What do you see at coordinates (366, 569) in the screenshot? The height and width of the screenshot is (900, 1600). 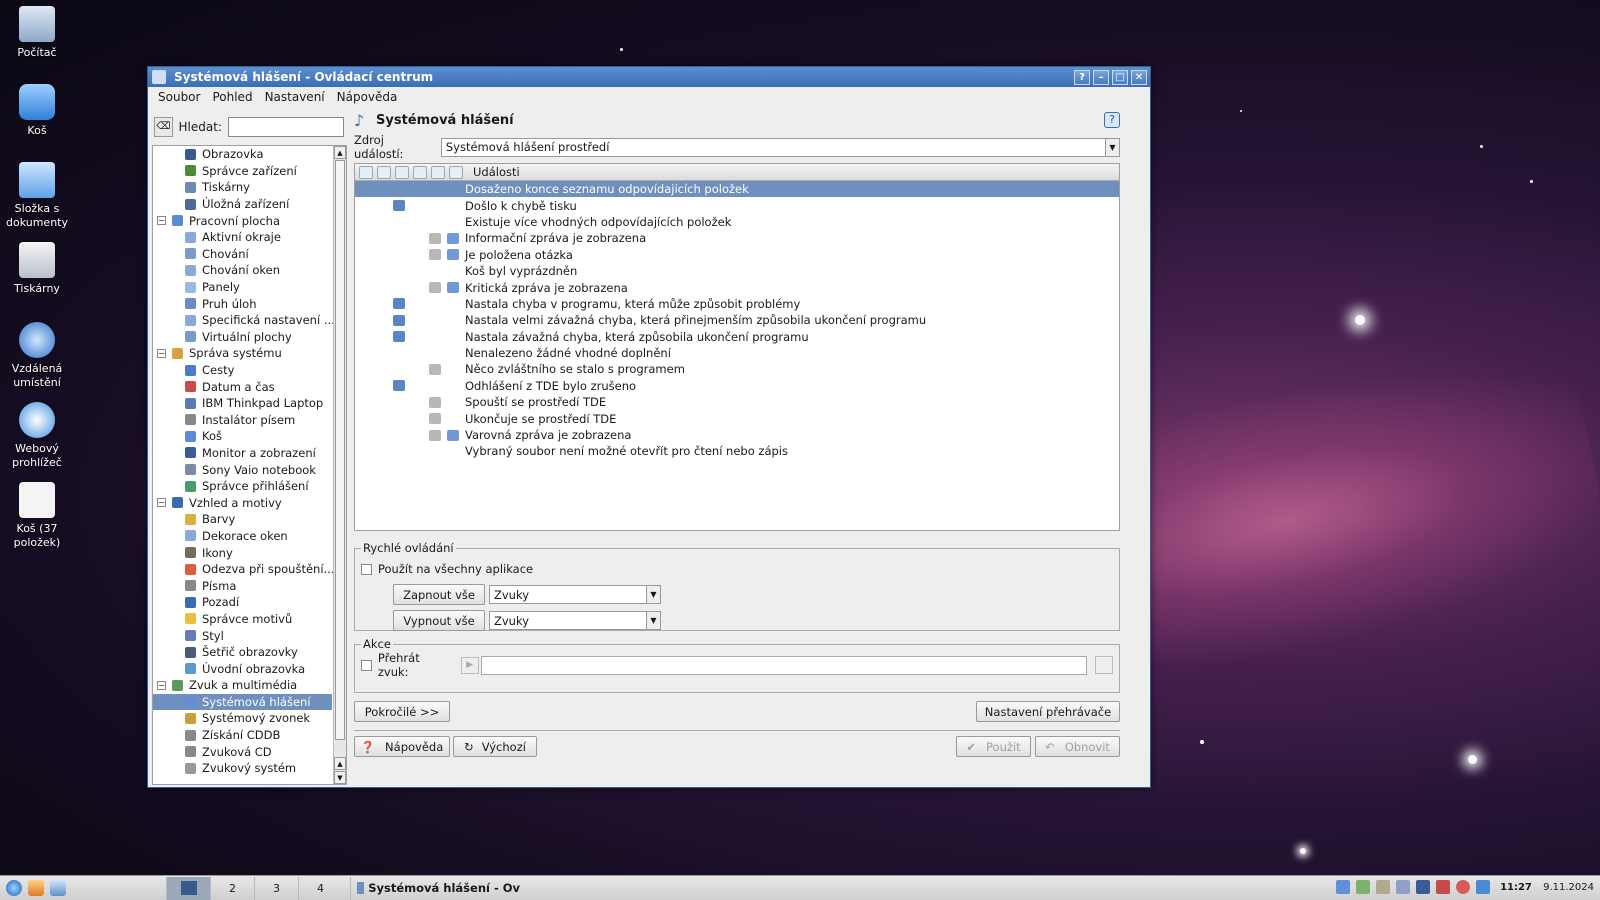 I see `apply-all-checkbox` at bounding box center [366, 569].